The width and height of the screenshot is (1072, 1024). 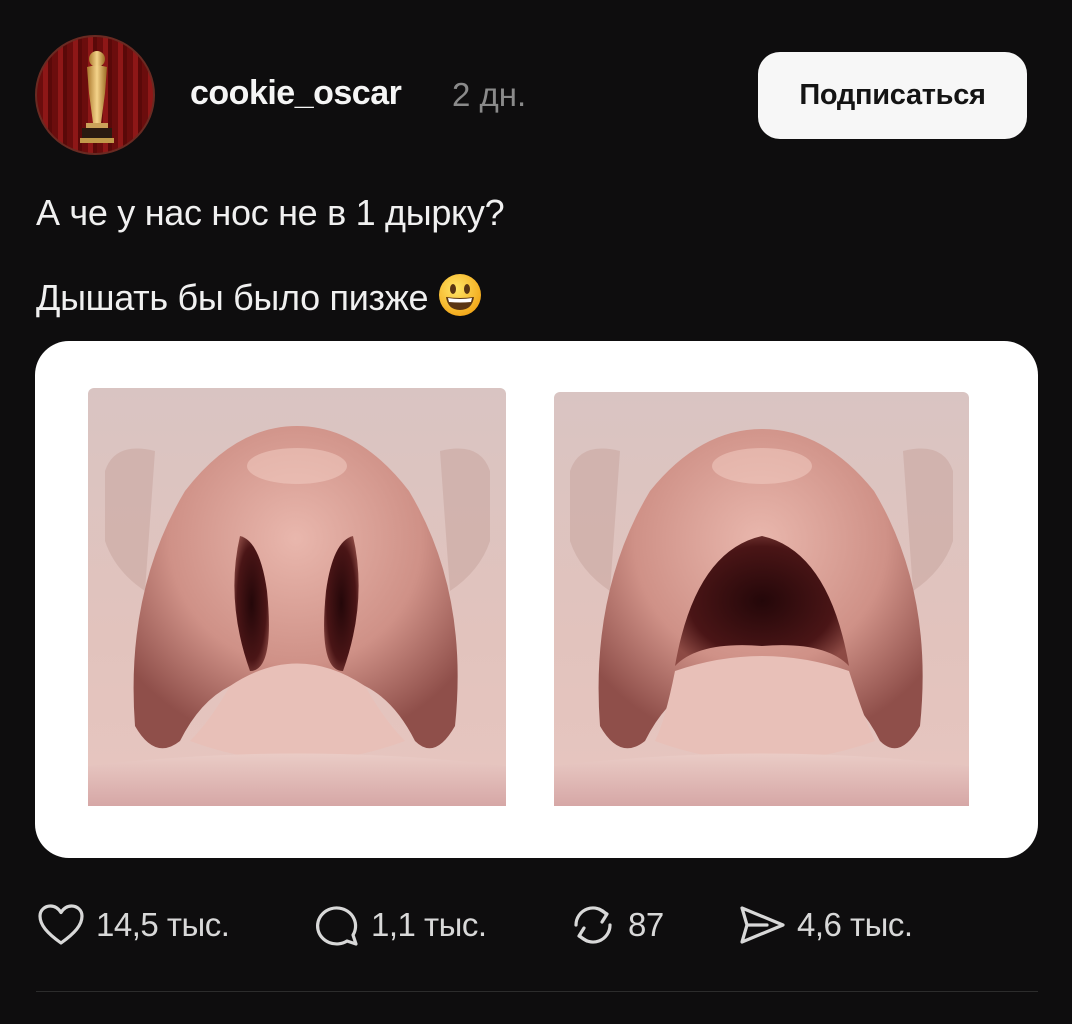 I want to click on share-button: 4,6 тыс., so click(x=825, y=925).